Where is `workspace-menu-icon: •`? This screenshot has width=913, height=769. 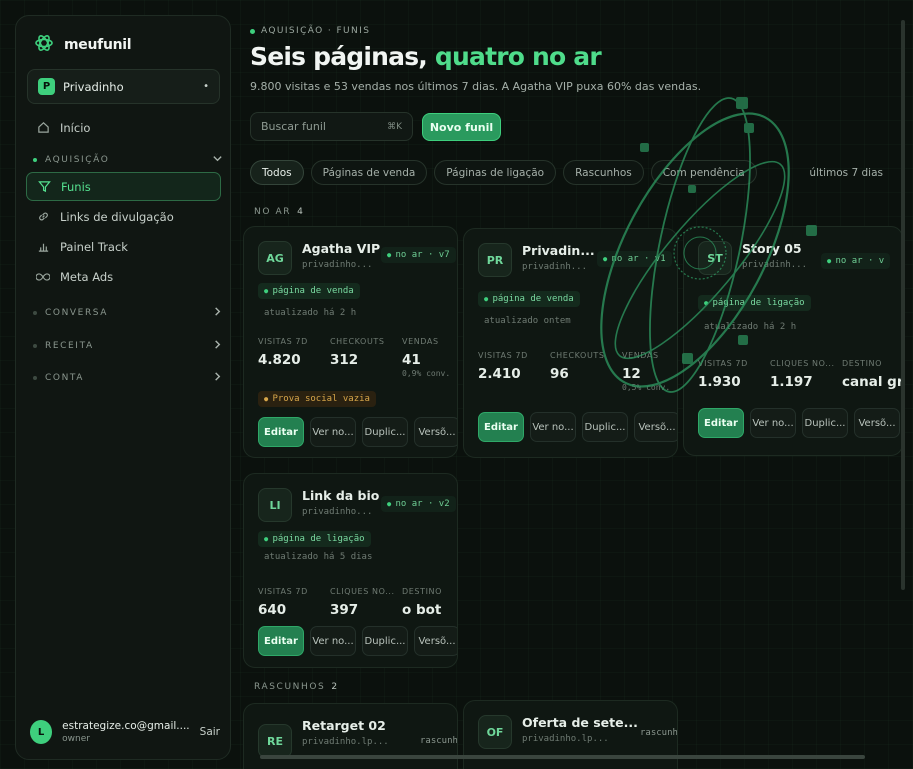 workspace-menu-icon: • is located at coordinates (206, 86).